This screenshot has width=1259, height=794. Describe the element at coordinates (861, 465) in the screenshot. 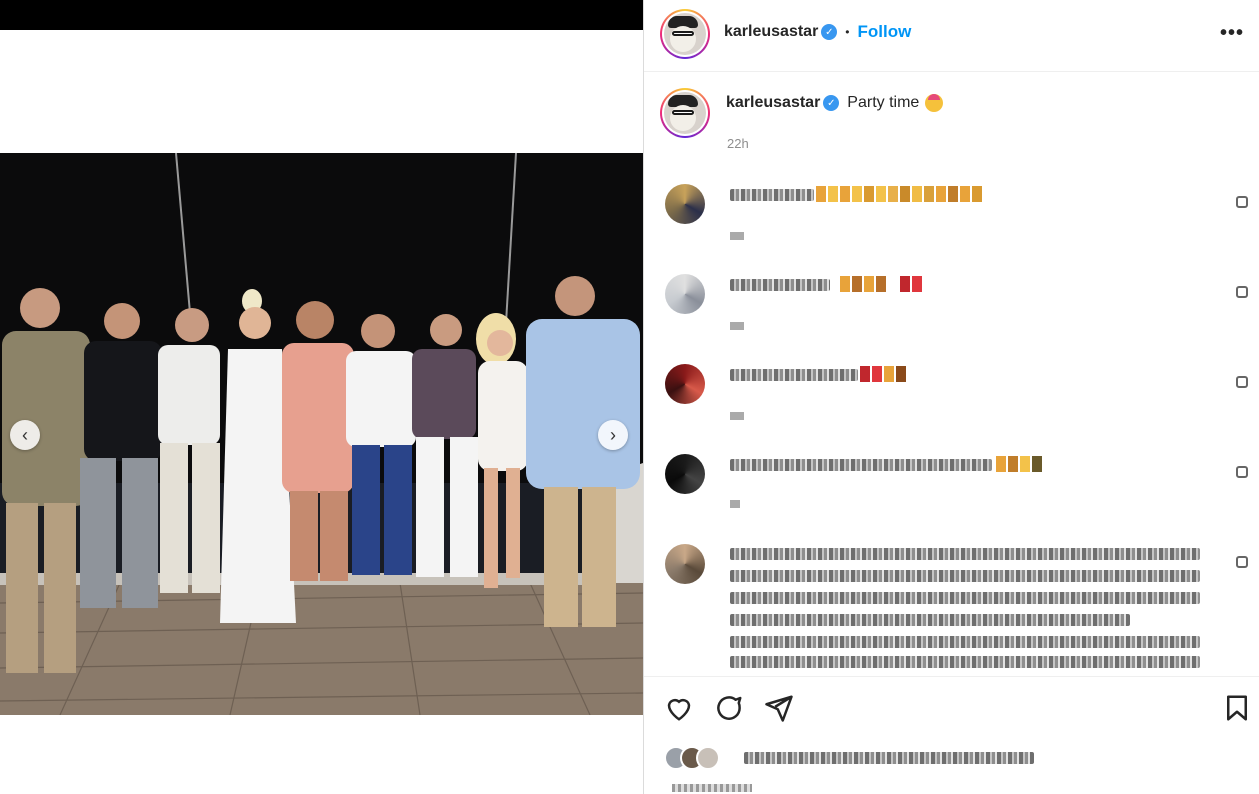

I see `commenter-comment-blurred` at that location.